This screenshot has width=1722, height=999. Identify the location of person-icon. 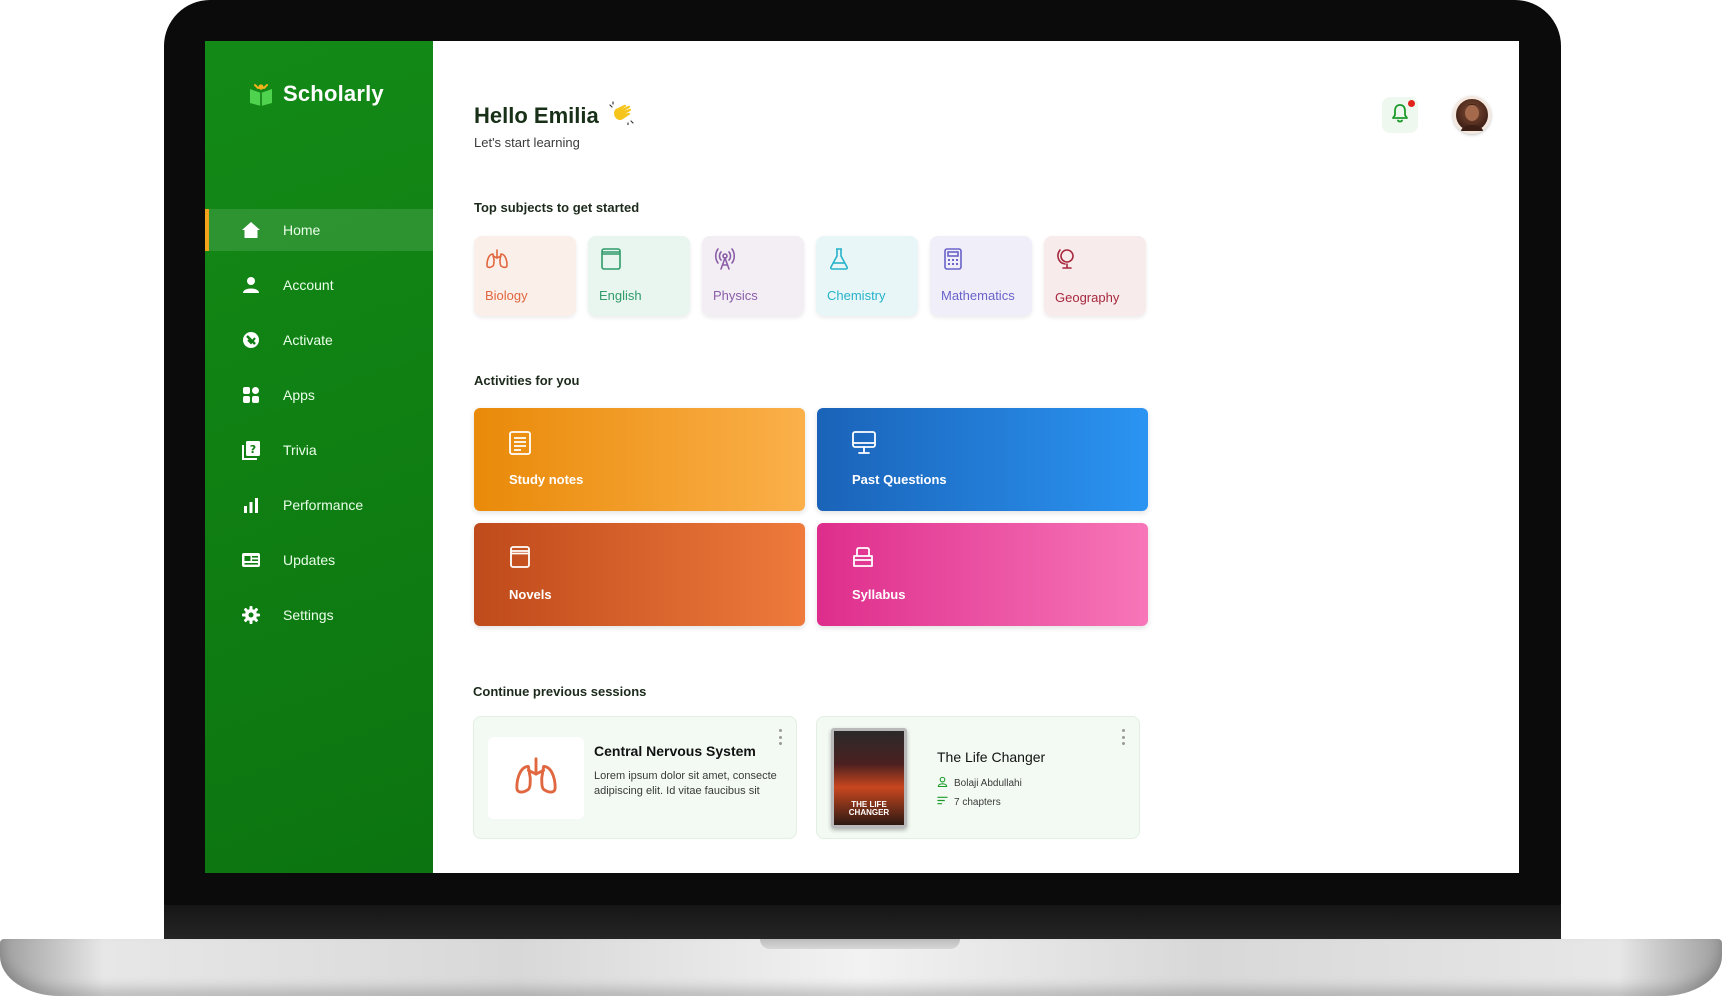
(942, 783).